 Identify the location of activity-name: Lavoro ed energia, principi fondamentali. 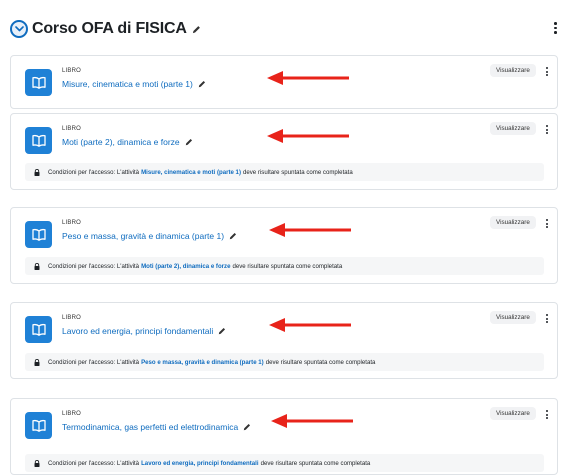
(137, 331).